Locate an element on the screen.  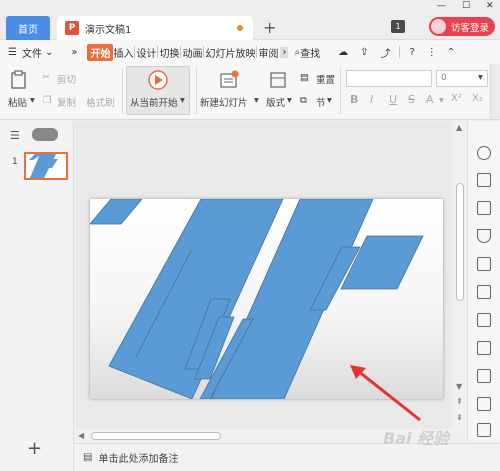
edit-icon is located at coordinates (484, 404).